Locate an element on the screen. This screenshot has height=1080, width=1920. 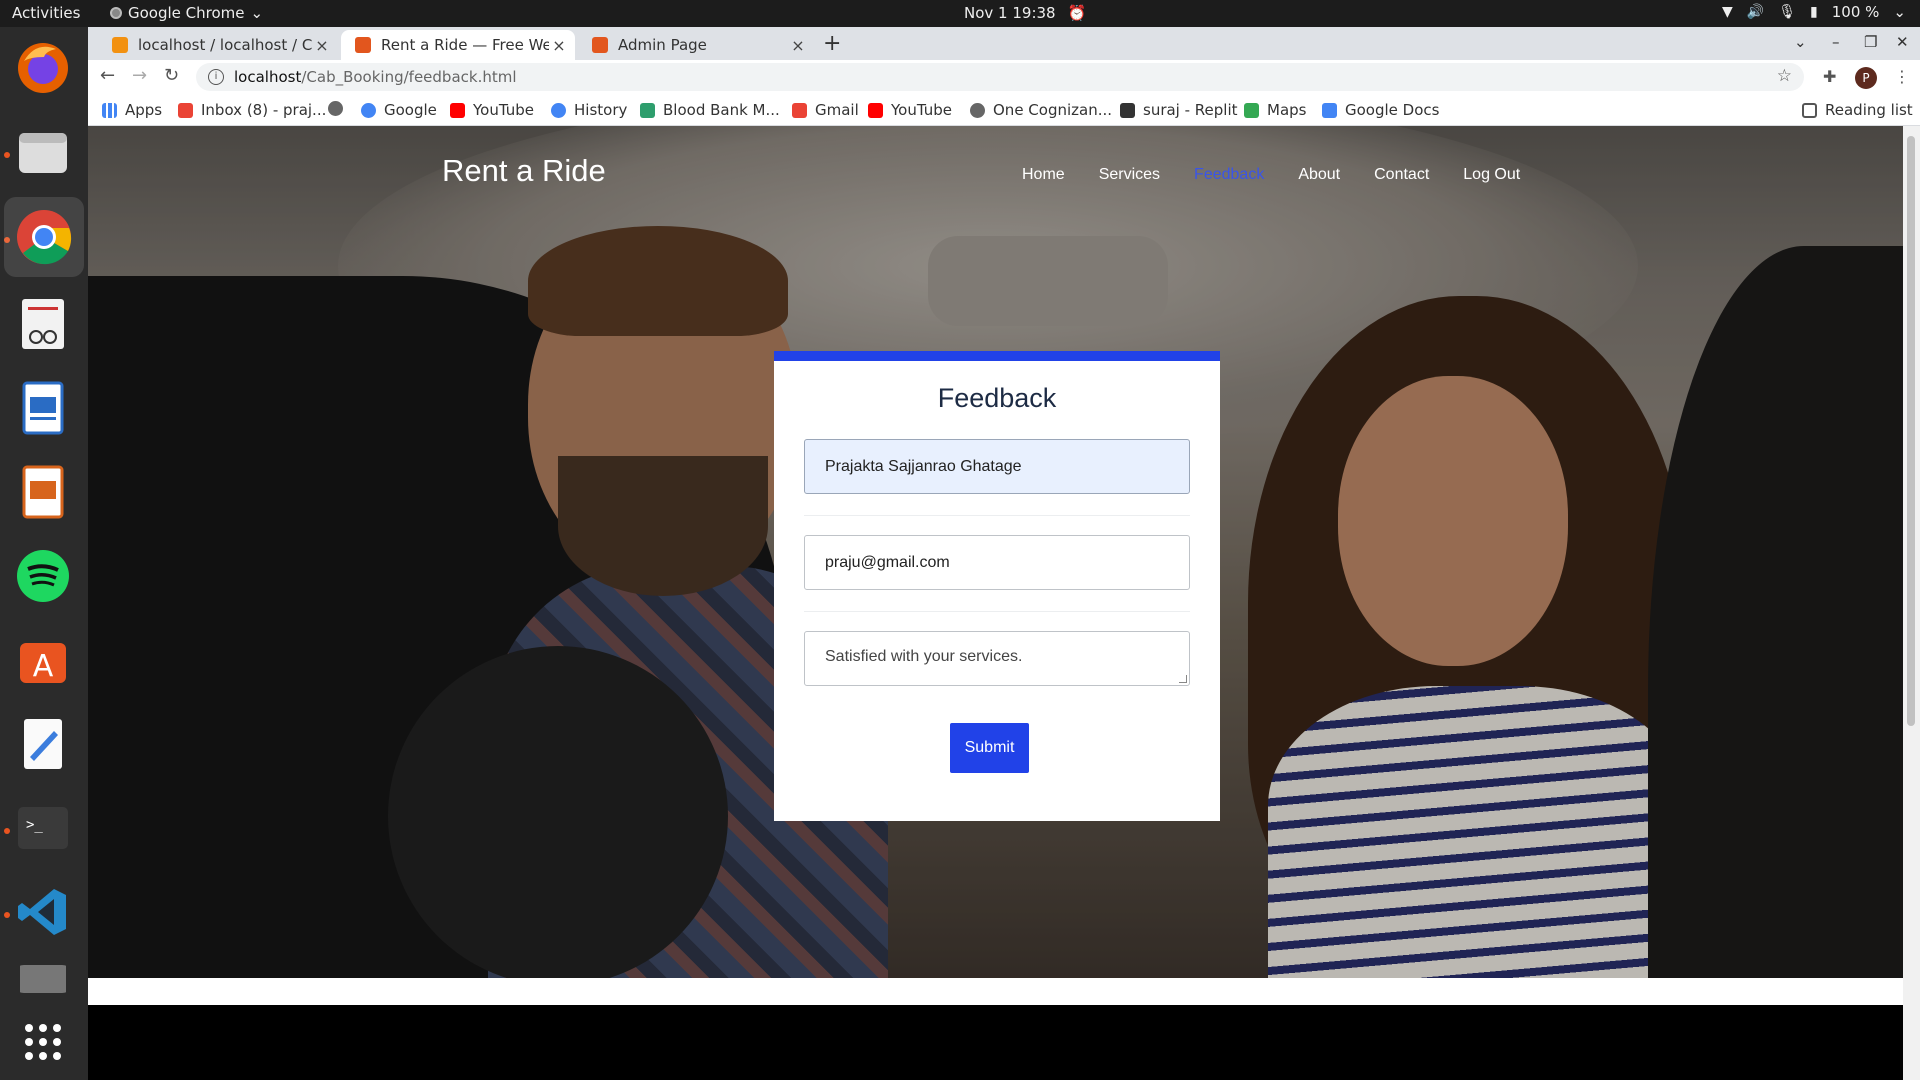
minimize-icon: – is located at coordinates (1836, 42).